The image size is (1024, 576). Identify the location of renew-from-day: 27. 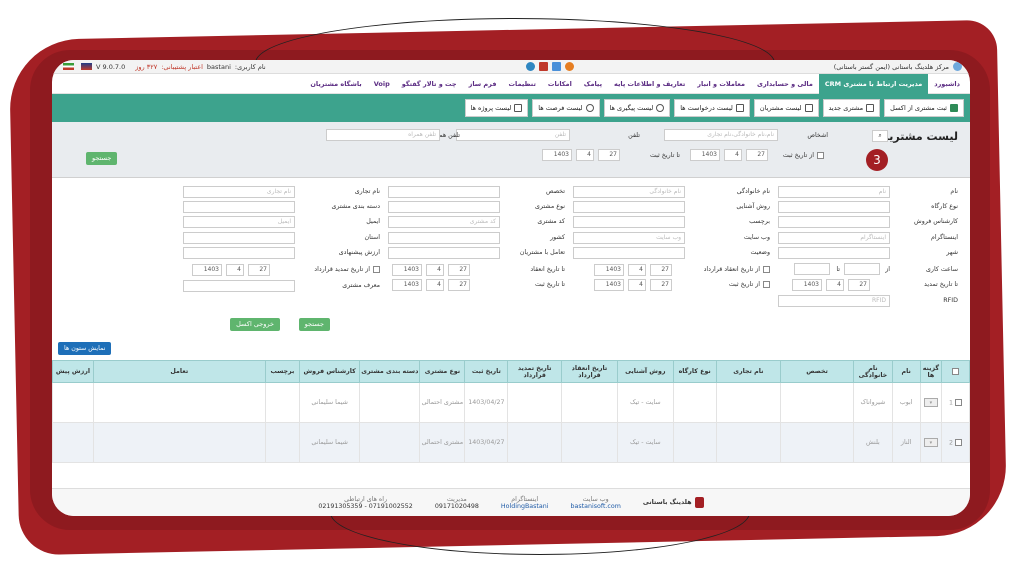
(259, 270).